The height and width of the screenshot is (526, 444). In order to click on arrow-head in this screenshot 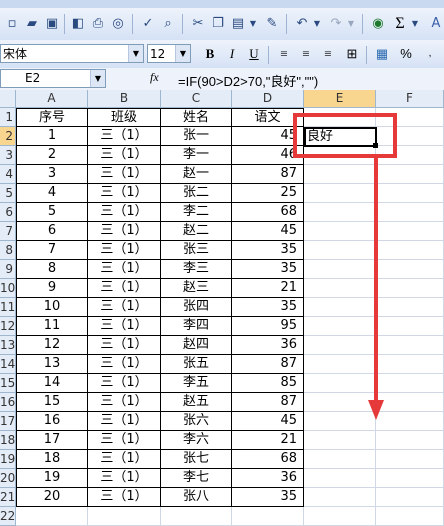, I will do `click(376, 410)`.